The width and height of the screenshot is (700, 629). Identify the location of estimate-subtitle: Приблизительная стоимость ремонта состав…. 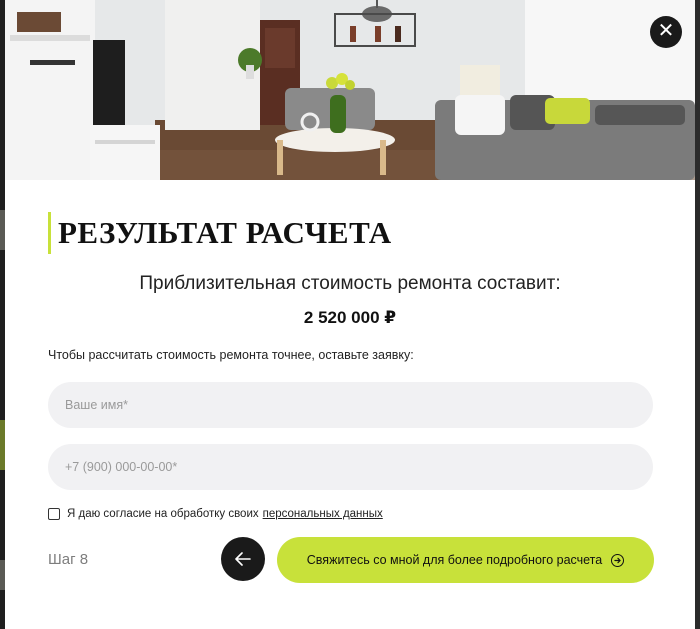
(350, 283).